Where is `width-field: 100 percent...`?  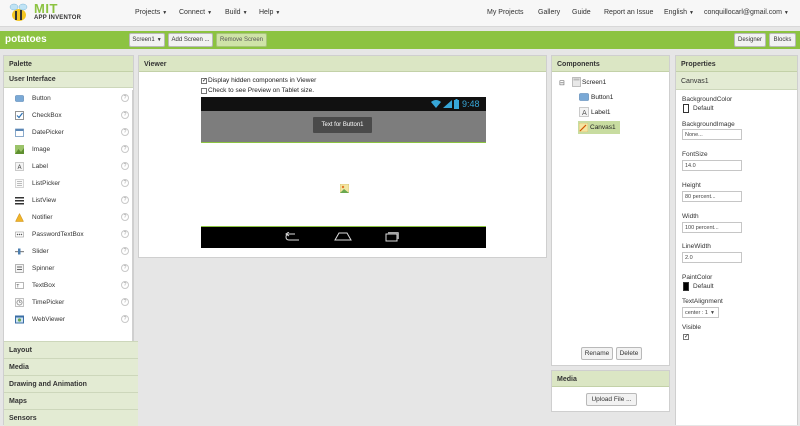
width-field: 100 percent... is located at coordinates (712, 227).